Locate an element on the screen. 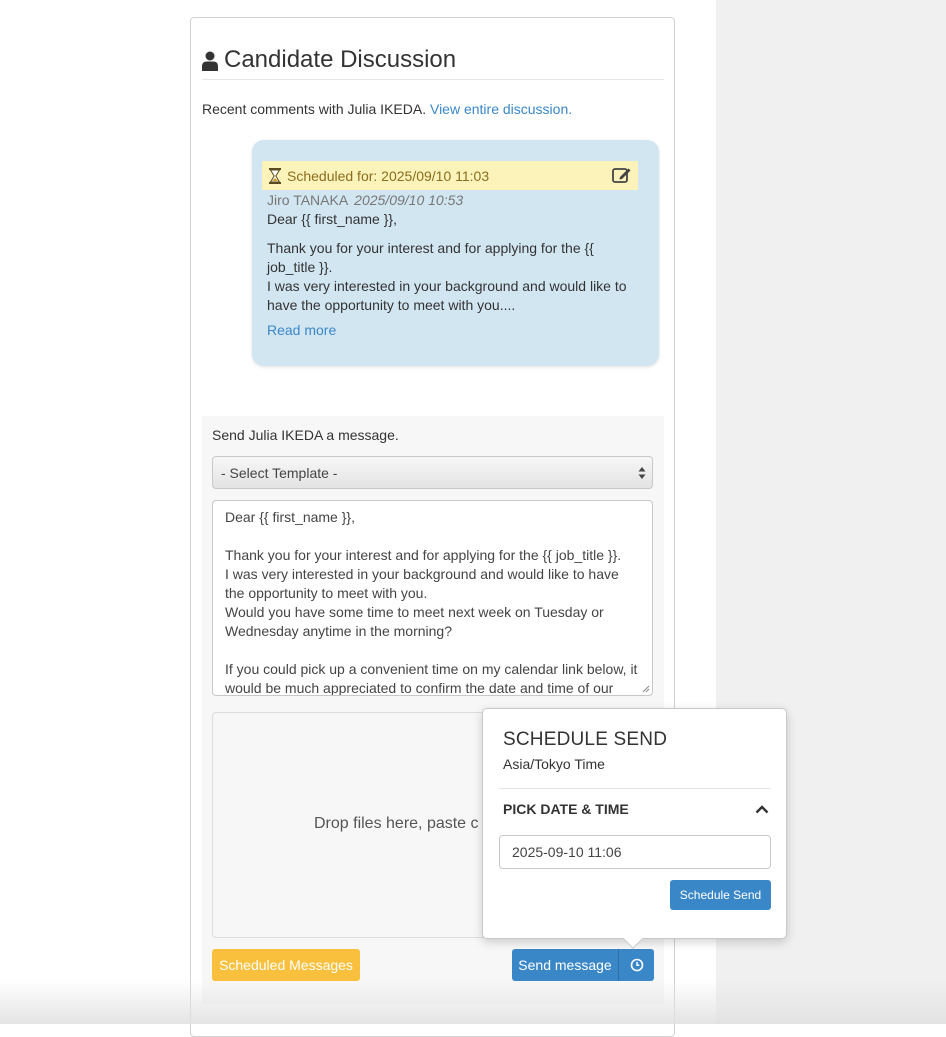 Image resolution: width=946 pixels, height=1037 pixels. timezone-label: Asia/Tokyo Time is located at coordinates (554, 764).